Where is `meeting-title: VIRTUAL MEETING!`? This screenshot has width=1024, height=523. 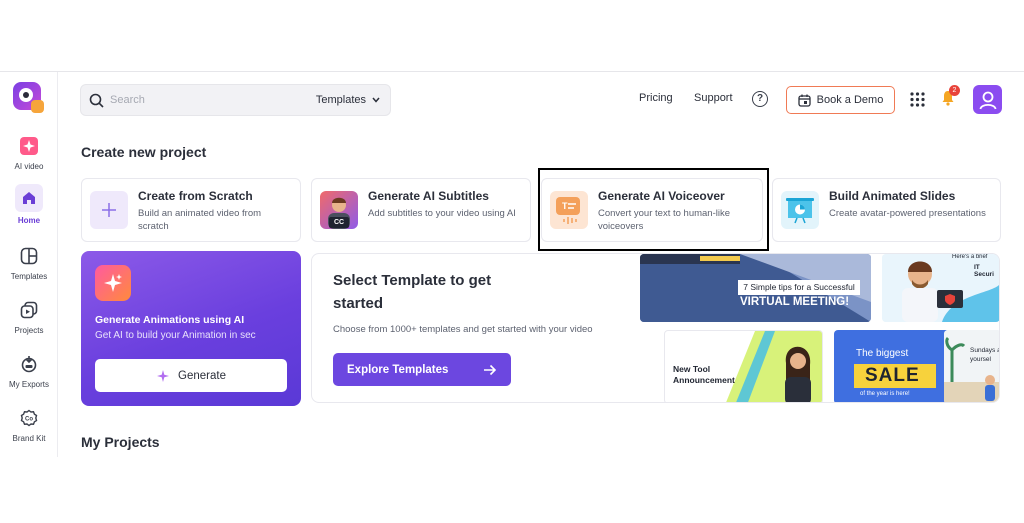
meeting-title: VIRTUAL MEETING! is located at coordinates (795, 302).